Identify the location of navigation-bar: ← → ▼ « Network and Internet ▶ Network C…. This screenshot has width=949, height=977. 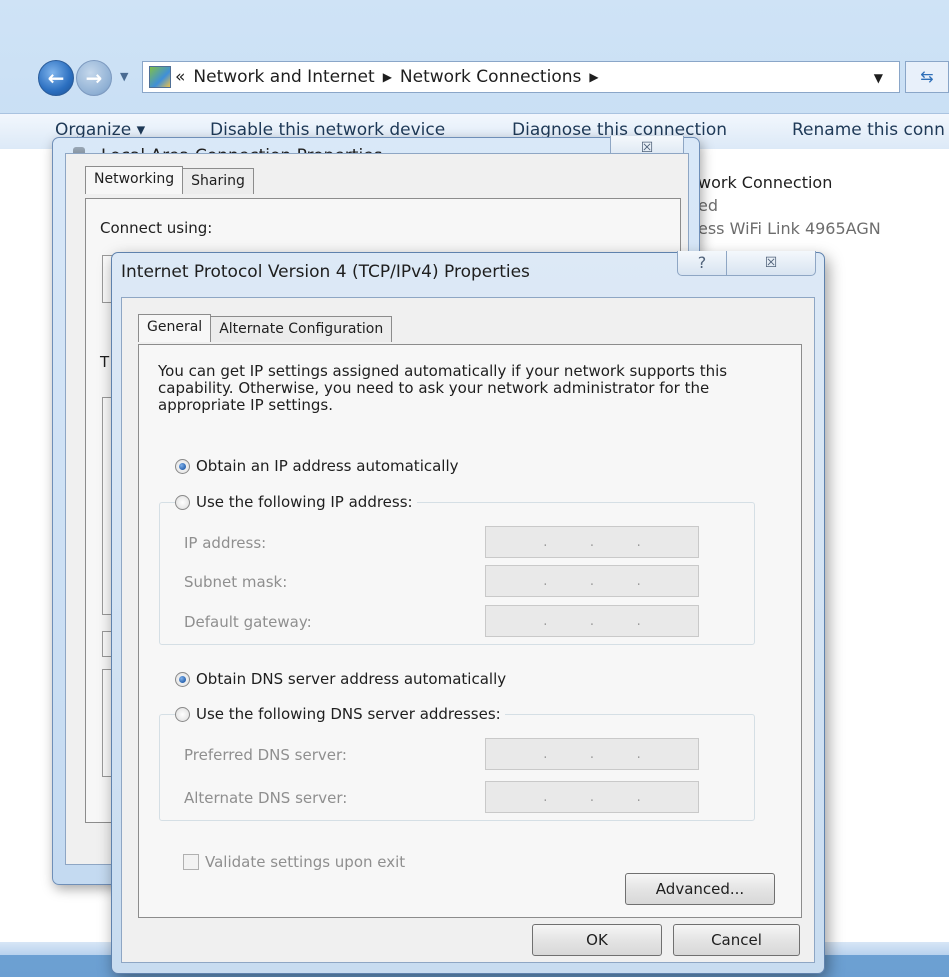
(474, 78).